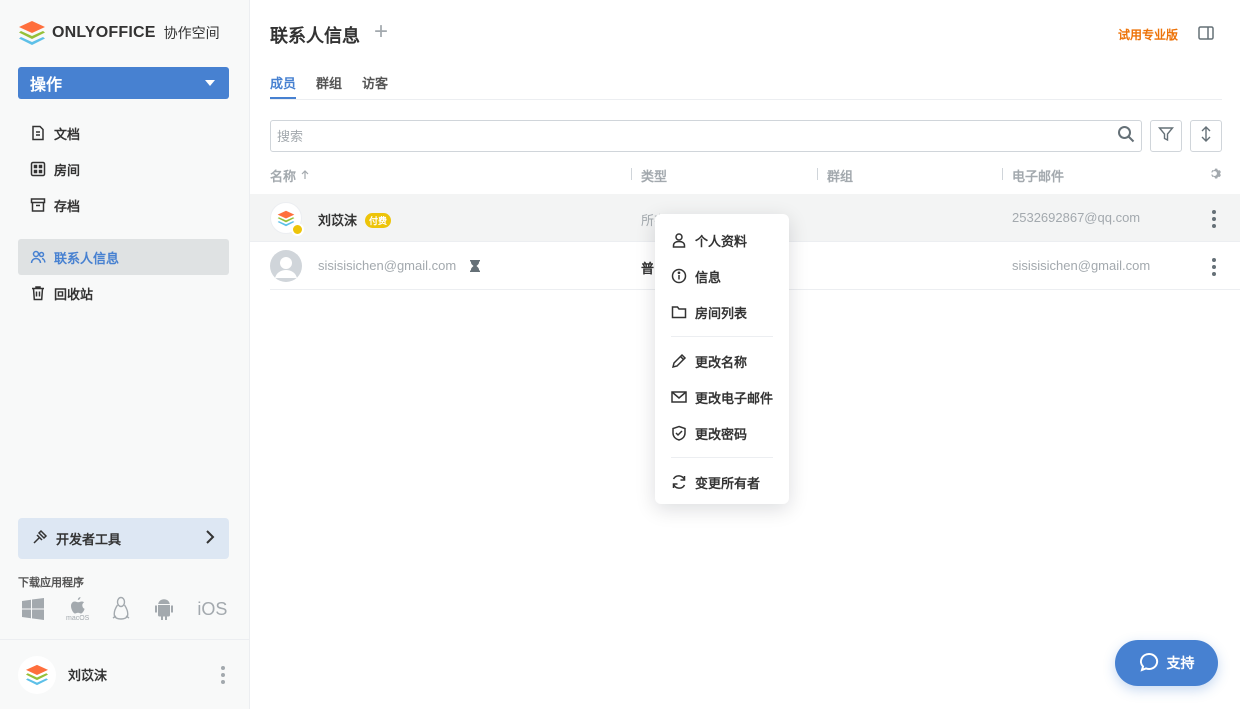  Describe the element at coordinates (123, 133) in the screenshot. I see `sidebar-item-documents: 文档` at that location.